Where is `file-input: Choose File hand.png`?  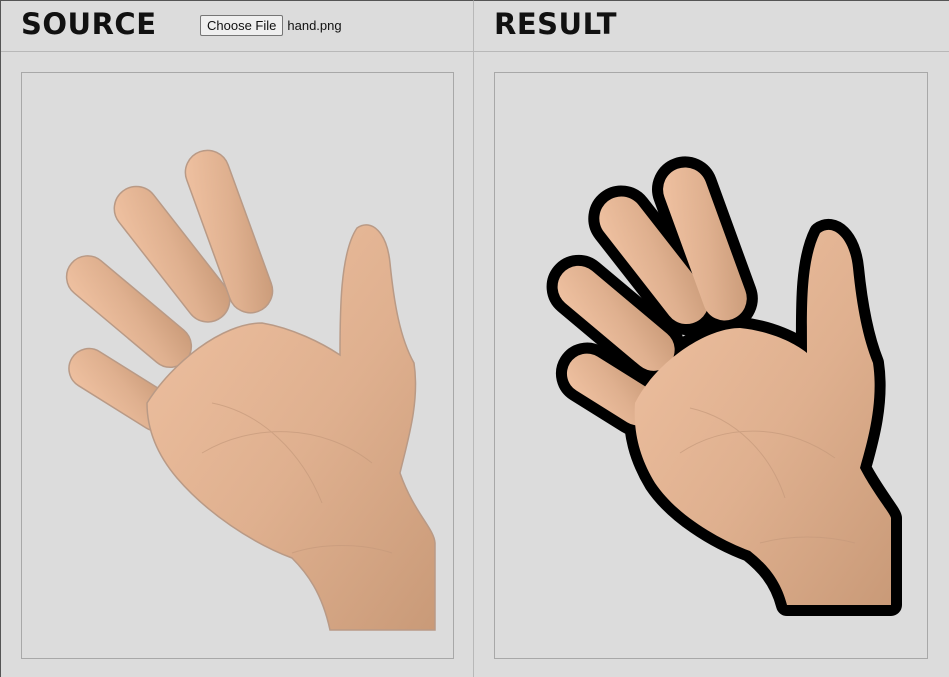 file-input: Choose File hand.png is located at coordinates (271, 25).